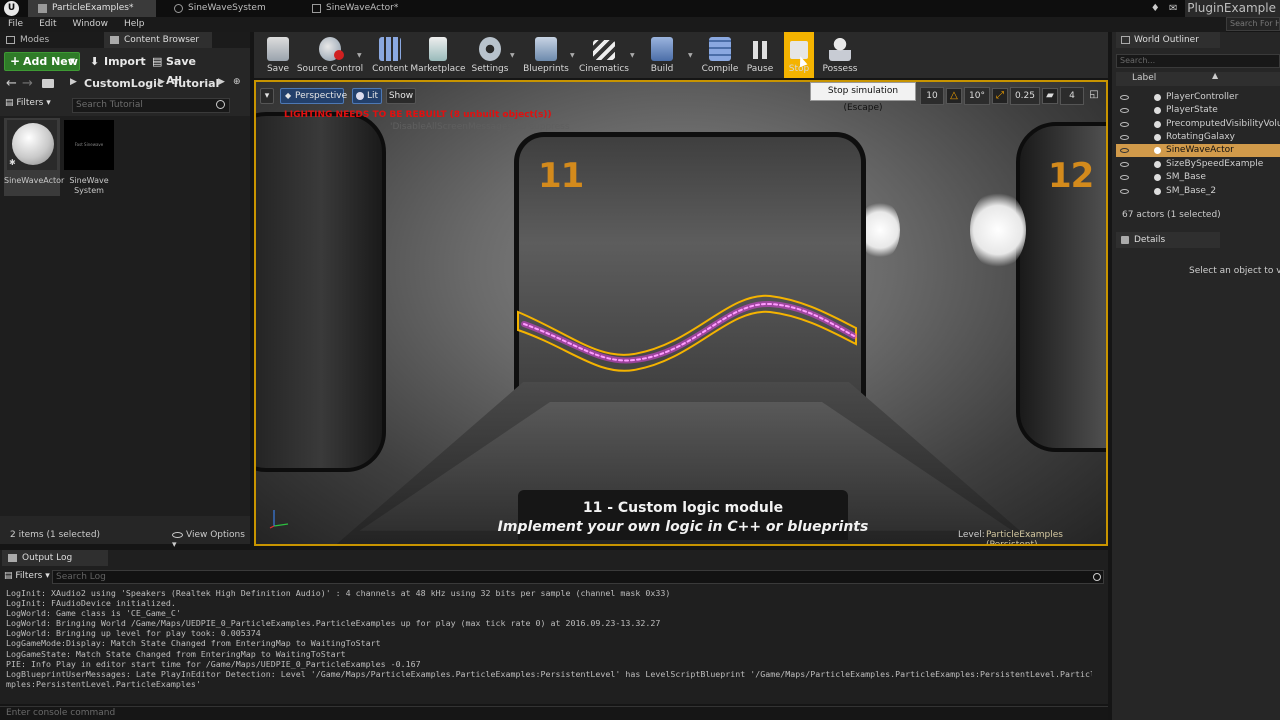  Describe the element at coordinates (1198, 150) in the screenshot. I see `outliner-row-sinewaveactor: SineWaveActor` at that location.